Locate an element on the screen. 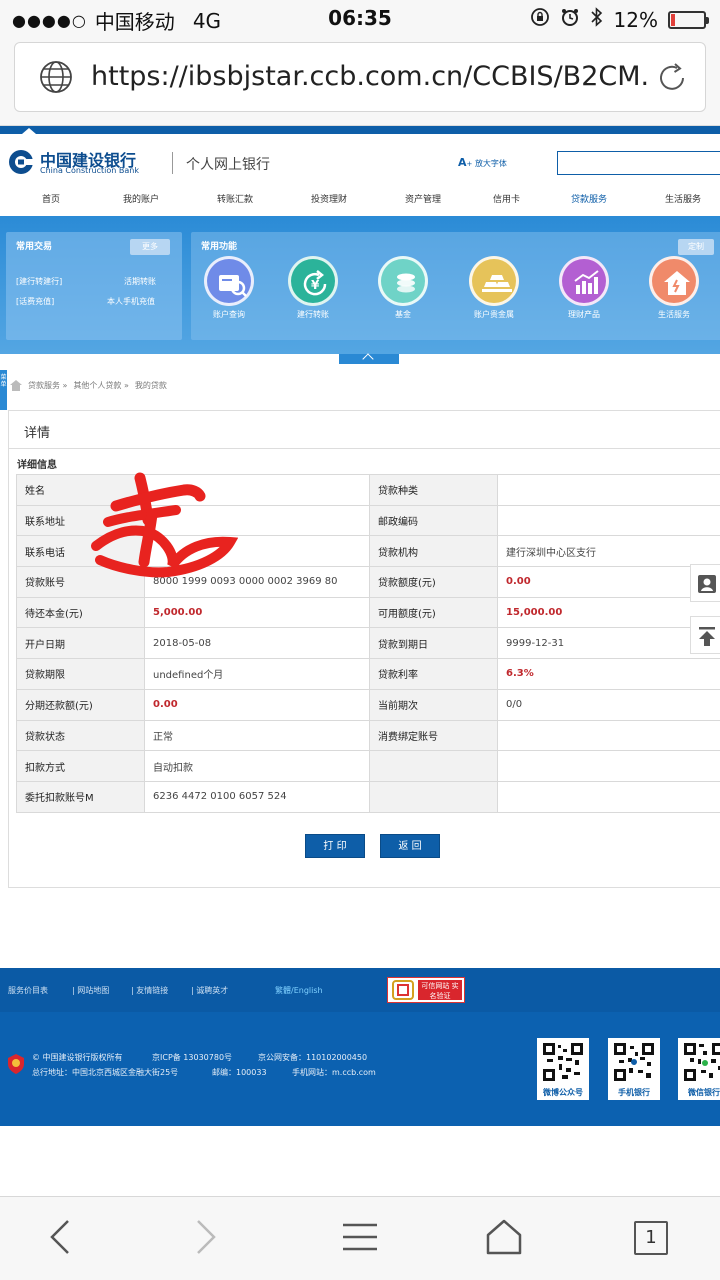  qr-wechat-bank: 微信银行 is located at coordinates (699, 1069).